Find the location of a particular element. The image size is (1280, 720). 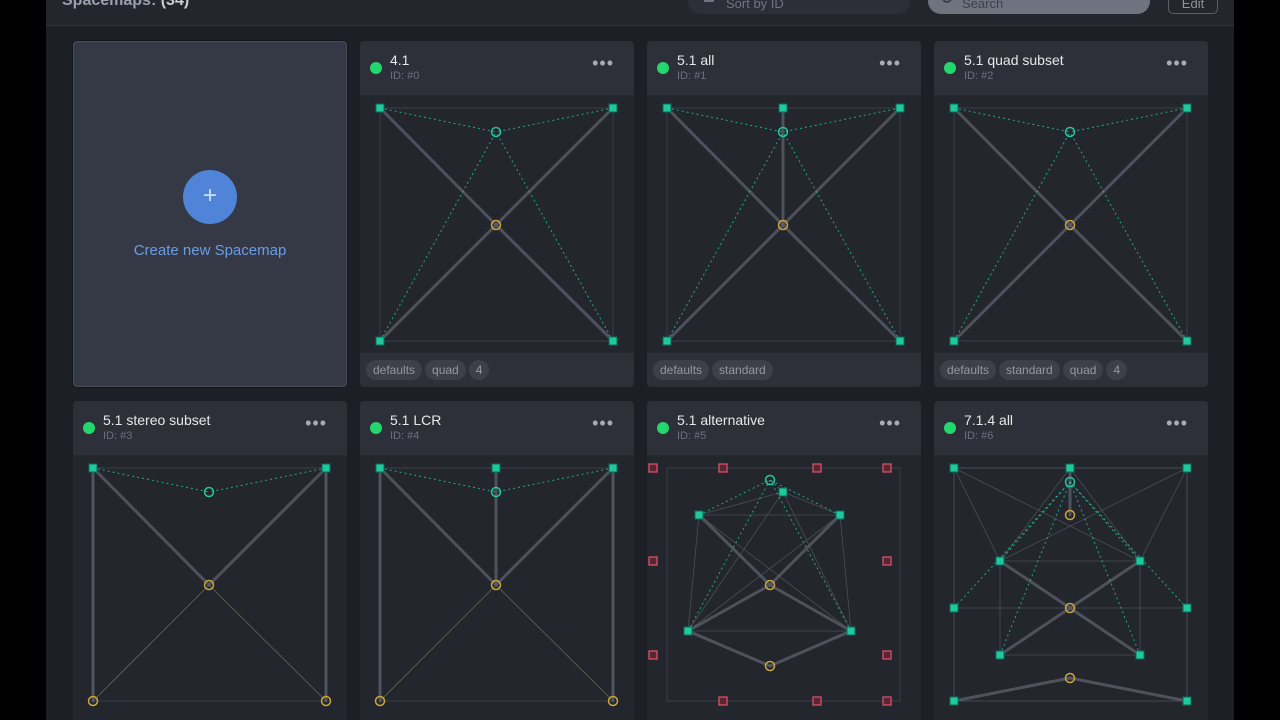

card-id: ID: #5 is located at coordinates (692, 436).